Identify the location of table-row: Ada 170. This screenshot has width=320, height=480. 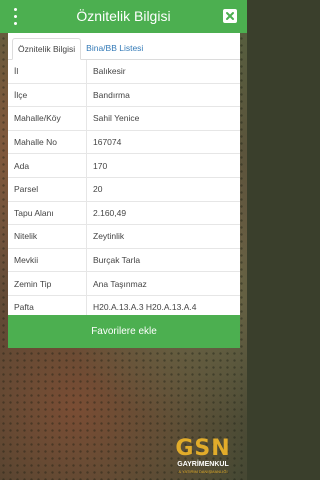
(124, 165).